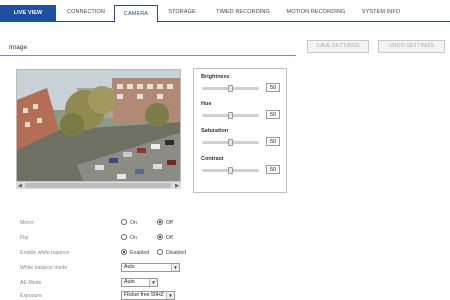 This screenshot has width=450, height=300. Describe the element at coordinates (27, 223) in the screenshot. I see `mirror-label: Mirror:` at that location.